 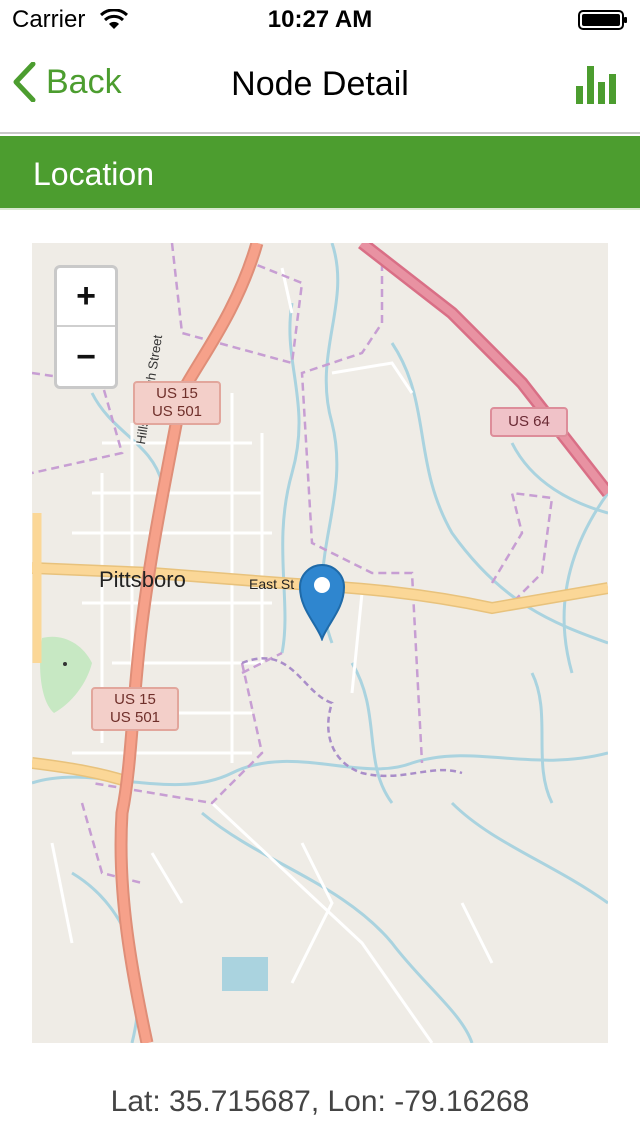 What do you see at coordinates (272, 584) in the screenshot?
I see `street-label: East St` at bounding box center [272, 584].